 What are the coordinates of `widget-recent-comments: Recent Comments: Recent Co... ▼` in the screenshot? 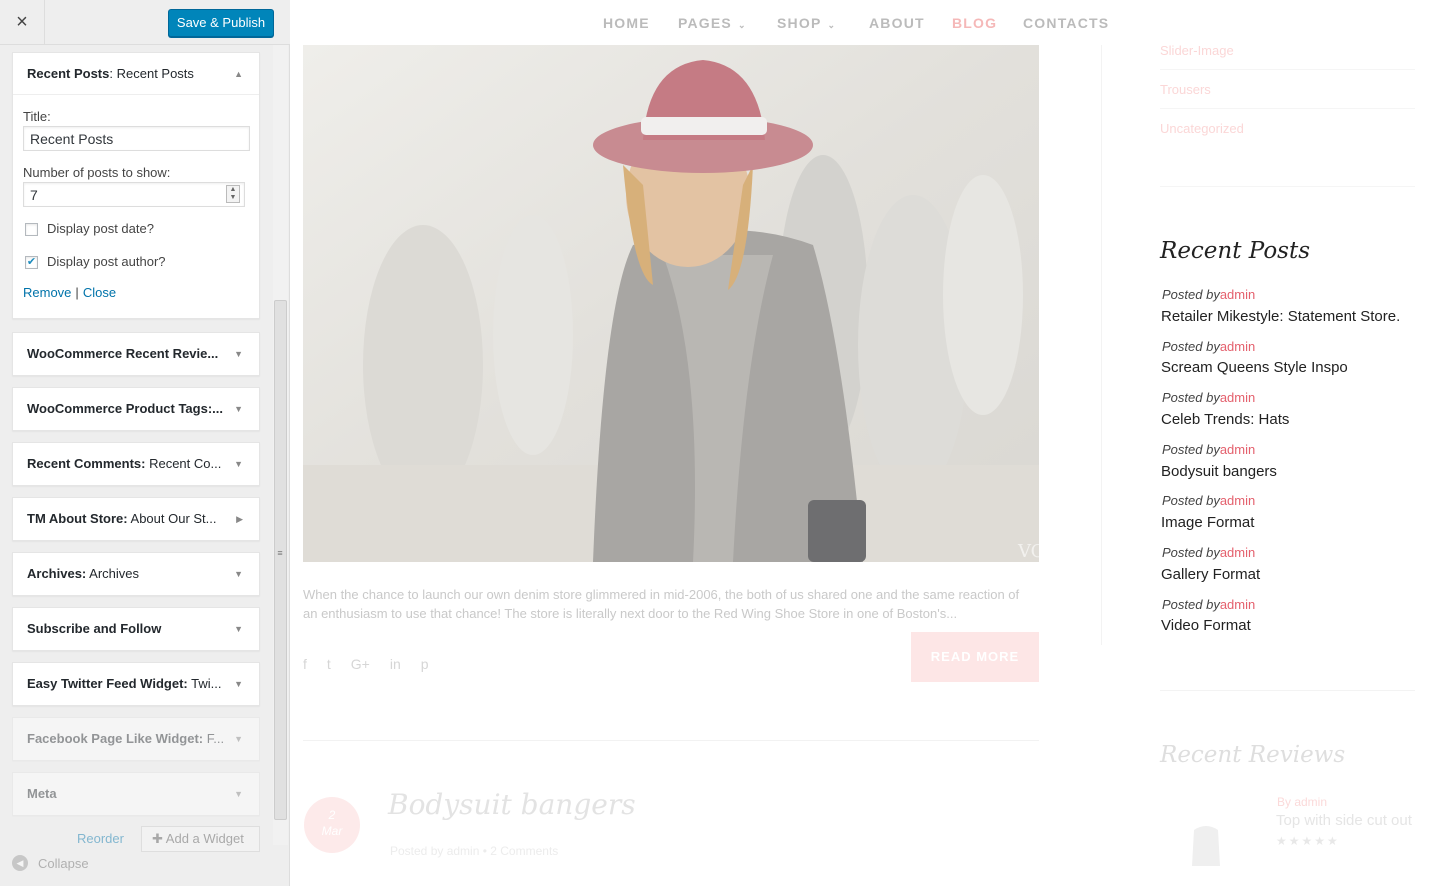 It's located at (136, 464).